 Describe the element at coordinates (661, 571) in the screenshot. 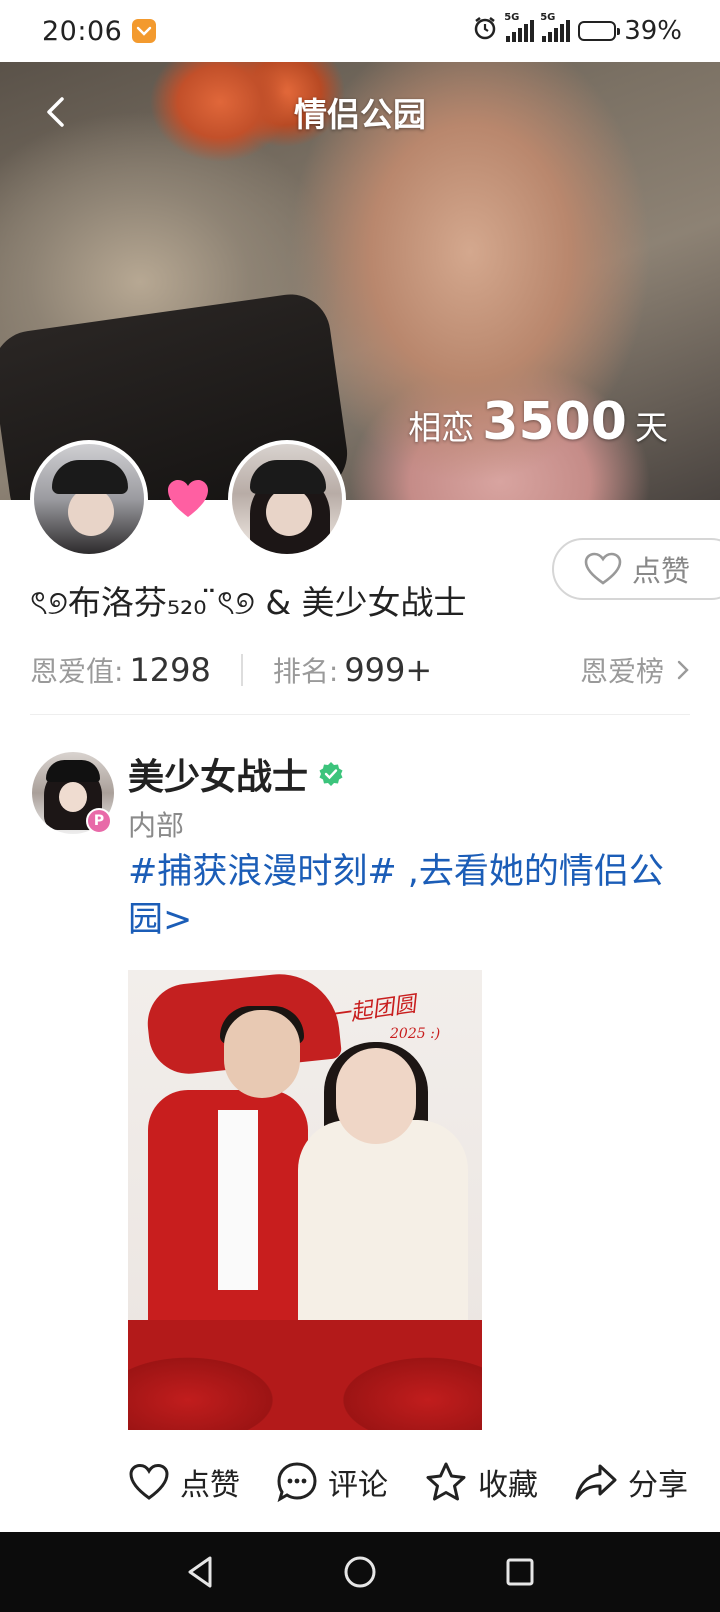

I see `like-button-label: 点赞` at that location.